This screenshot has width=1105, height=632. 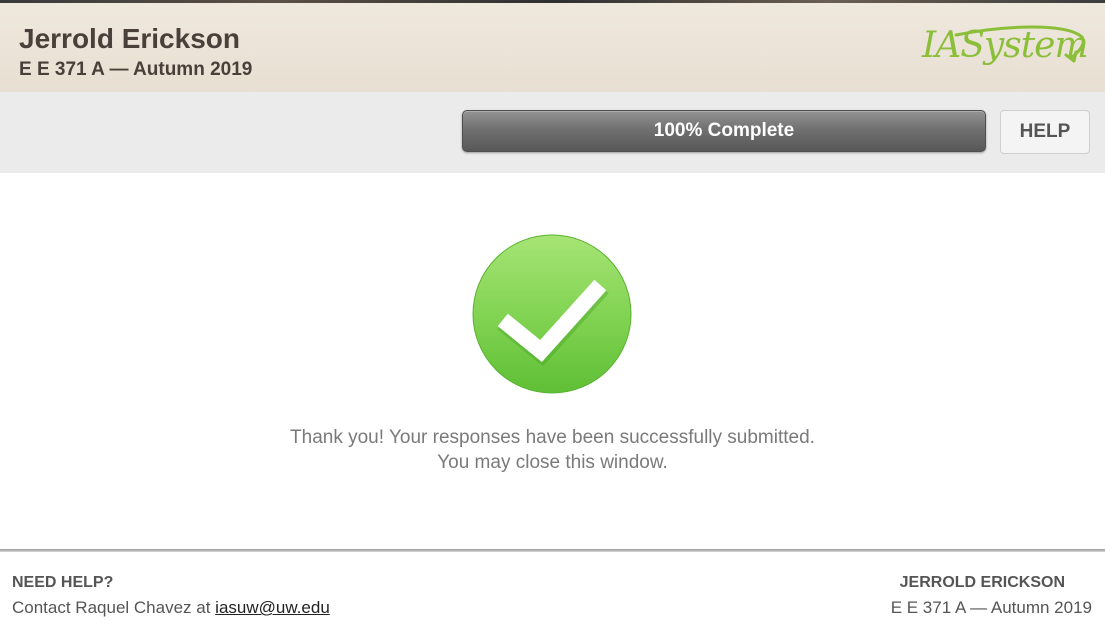 I want to click on instructor-name: Jerrold Erickson, so click(x=129, y=38).